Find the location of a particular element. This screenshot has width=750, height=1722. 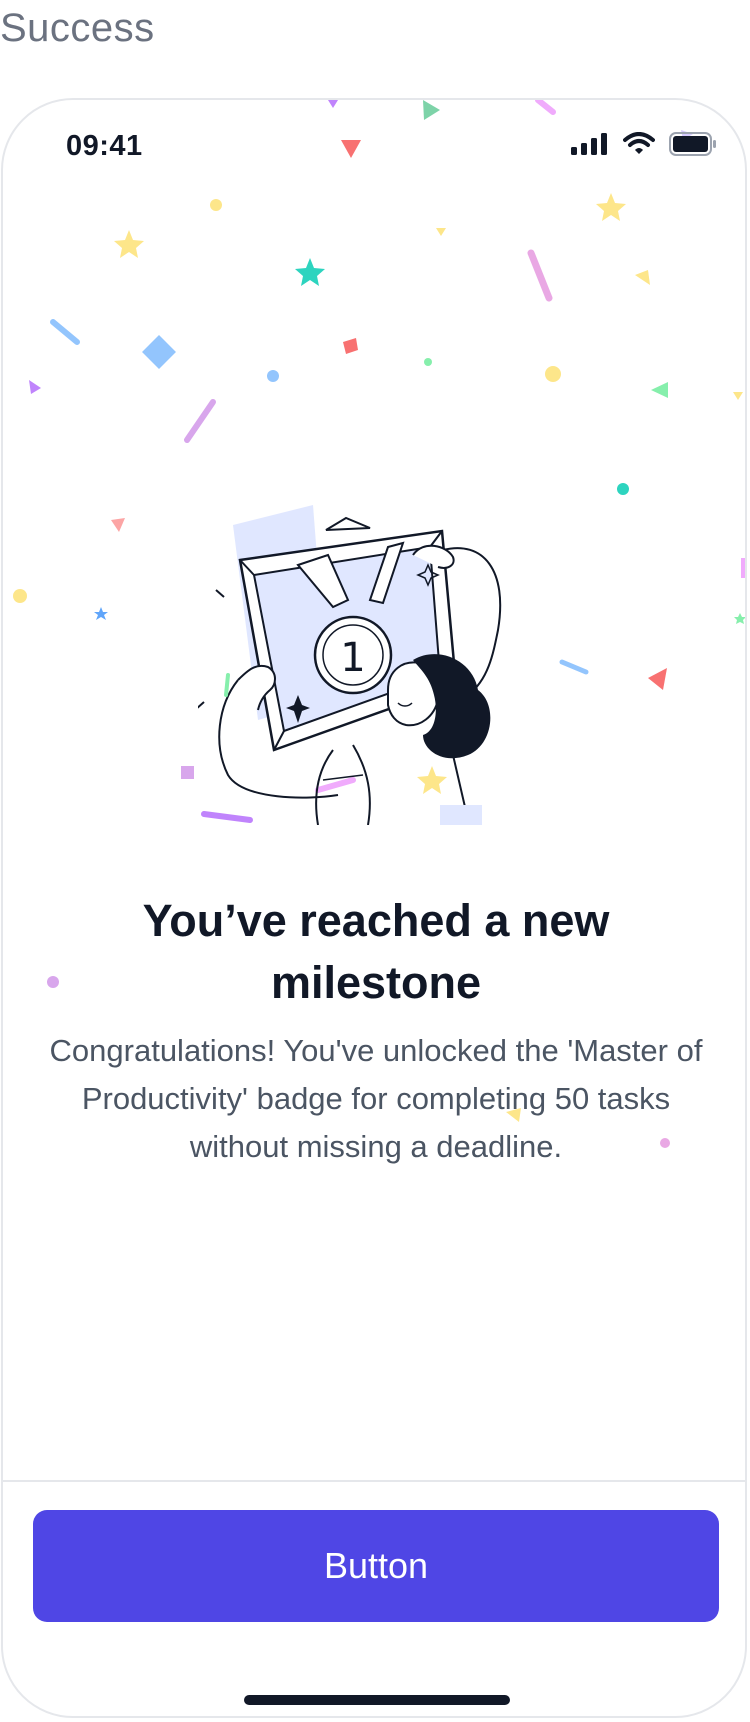

home-indicator is located at coordinates (377, 1700).